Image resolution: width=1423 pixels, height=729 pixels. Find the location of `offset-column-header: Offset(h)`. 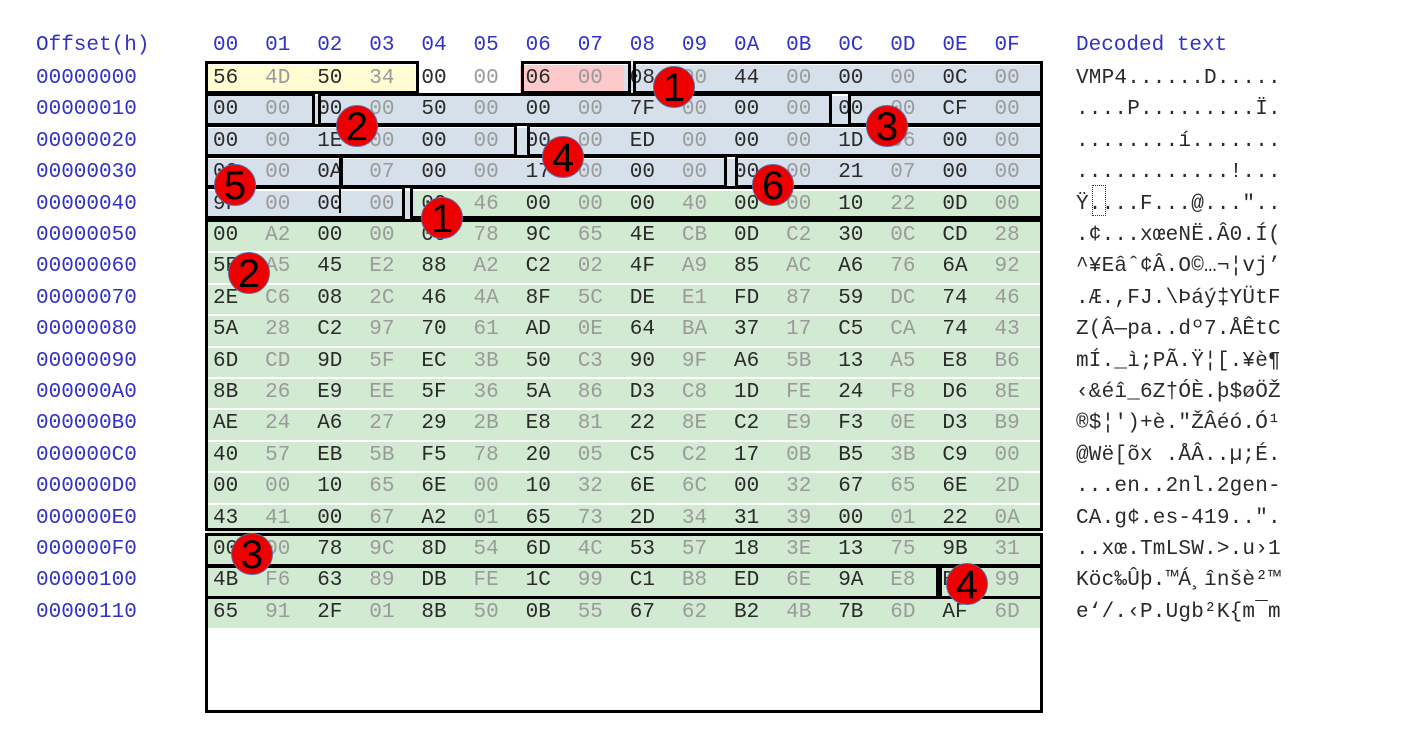

offset-column-header: Offset(h) is located at coordinates (93, 45).